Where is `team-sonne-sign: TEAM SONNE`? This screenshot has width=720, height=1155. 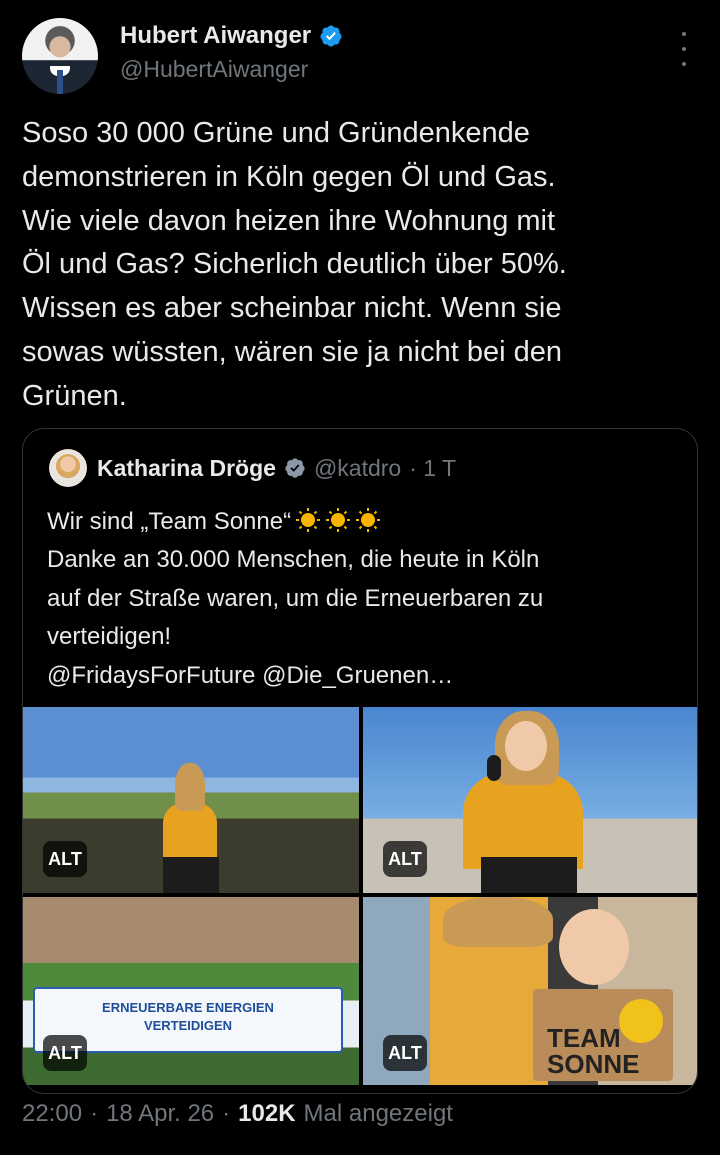 team-sonne-sign: TEAM SONNE is located at coordinates (603, 1035).